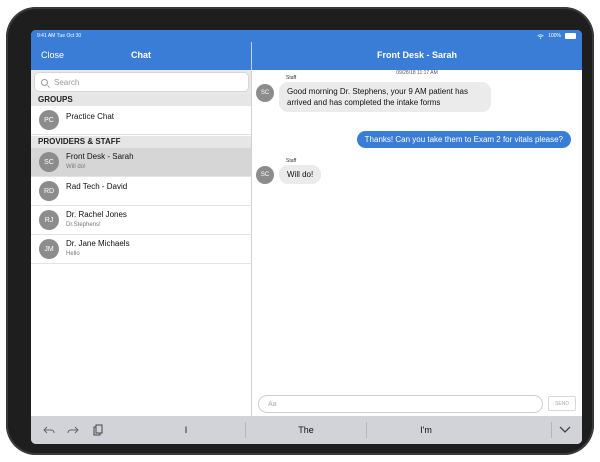 The width and height of the screenshot is (600, 462). Describe the element at coordinates (306, 36) in the screenshot. I see `status-bar: 9:41 AM Tue Oct 30 100%` at that location.